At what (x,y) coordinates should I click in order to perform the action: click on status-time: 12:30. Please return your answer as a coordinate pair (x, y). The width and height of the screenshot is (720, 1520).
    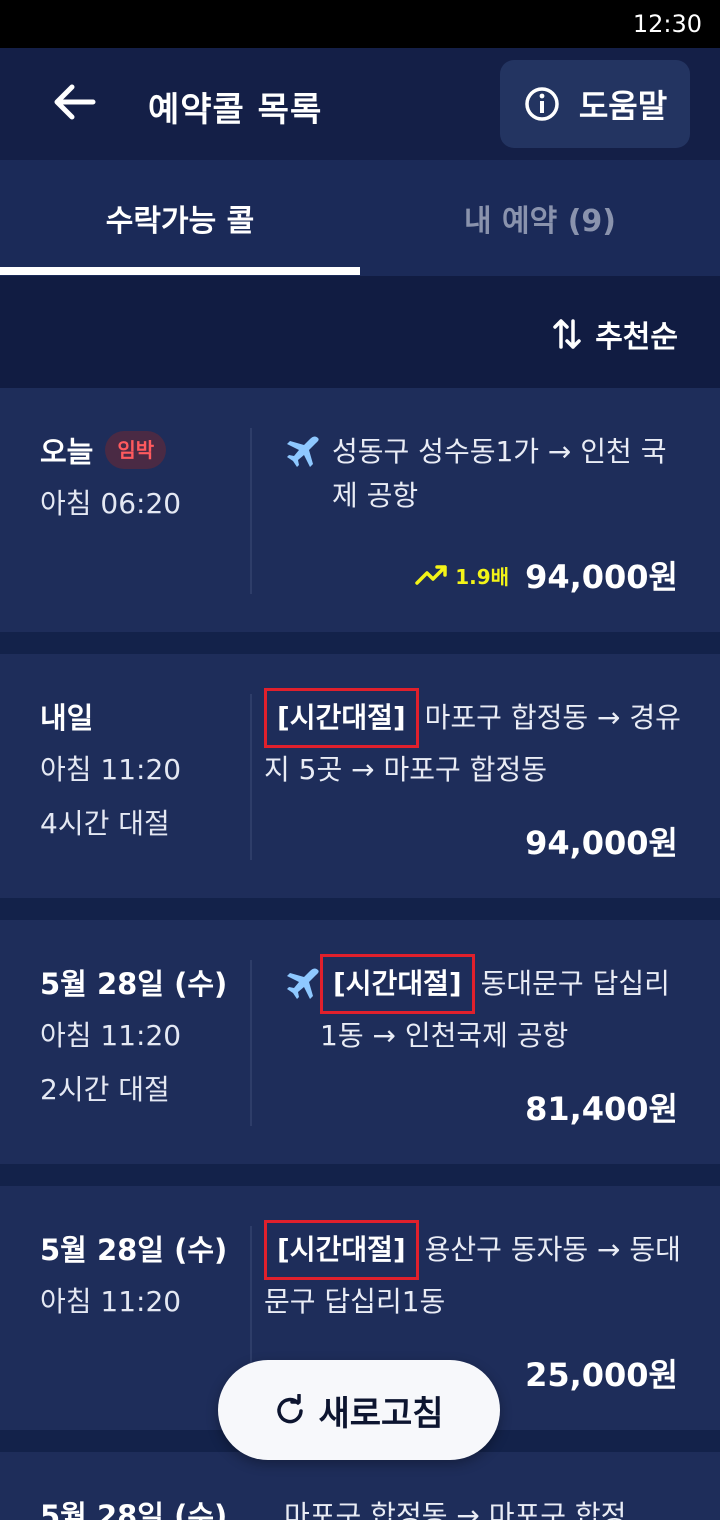
    Looking at the image, I should click on (667, 24).